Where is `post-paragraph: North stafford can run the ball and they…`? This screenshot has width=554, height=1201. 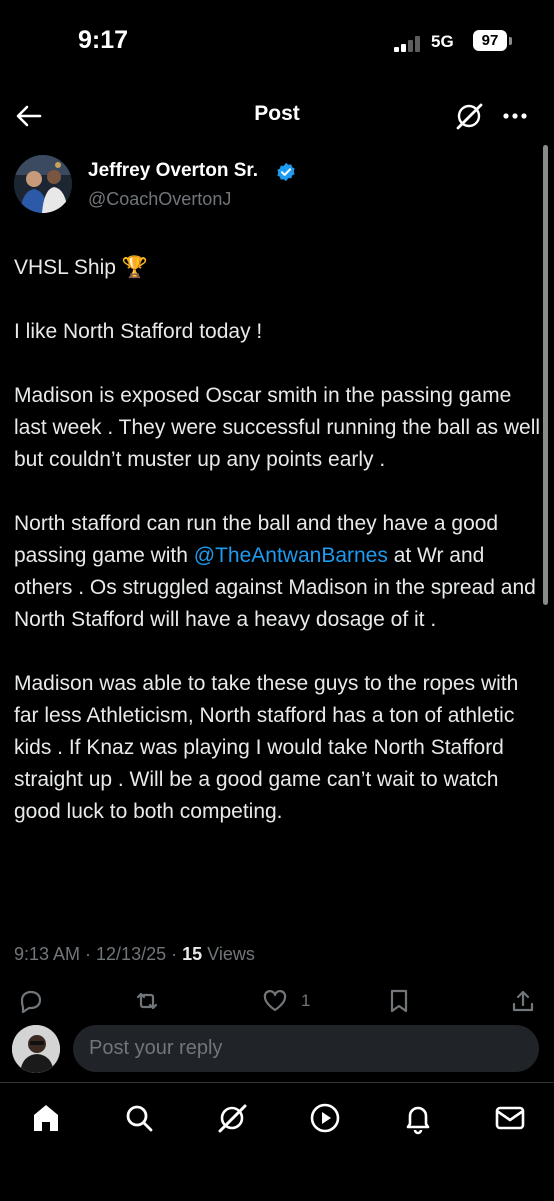
post-paragraph: North stafford can run the ball and they… is located at coordinates (279, 572).